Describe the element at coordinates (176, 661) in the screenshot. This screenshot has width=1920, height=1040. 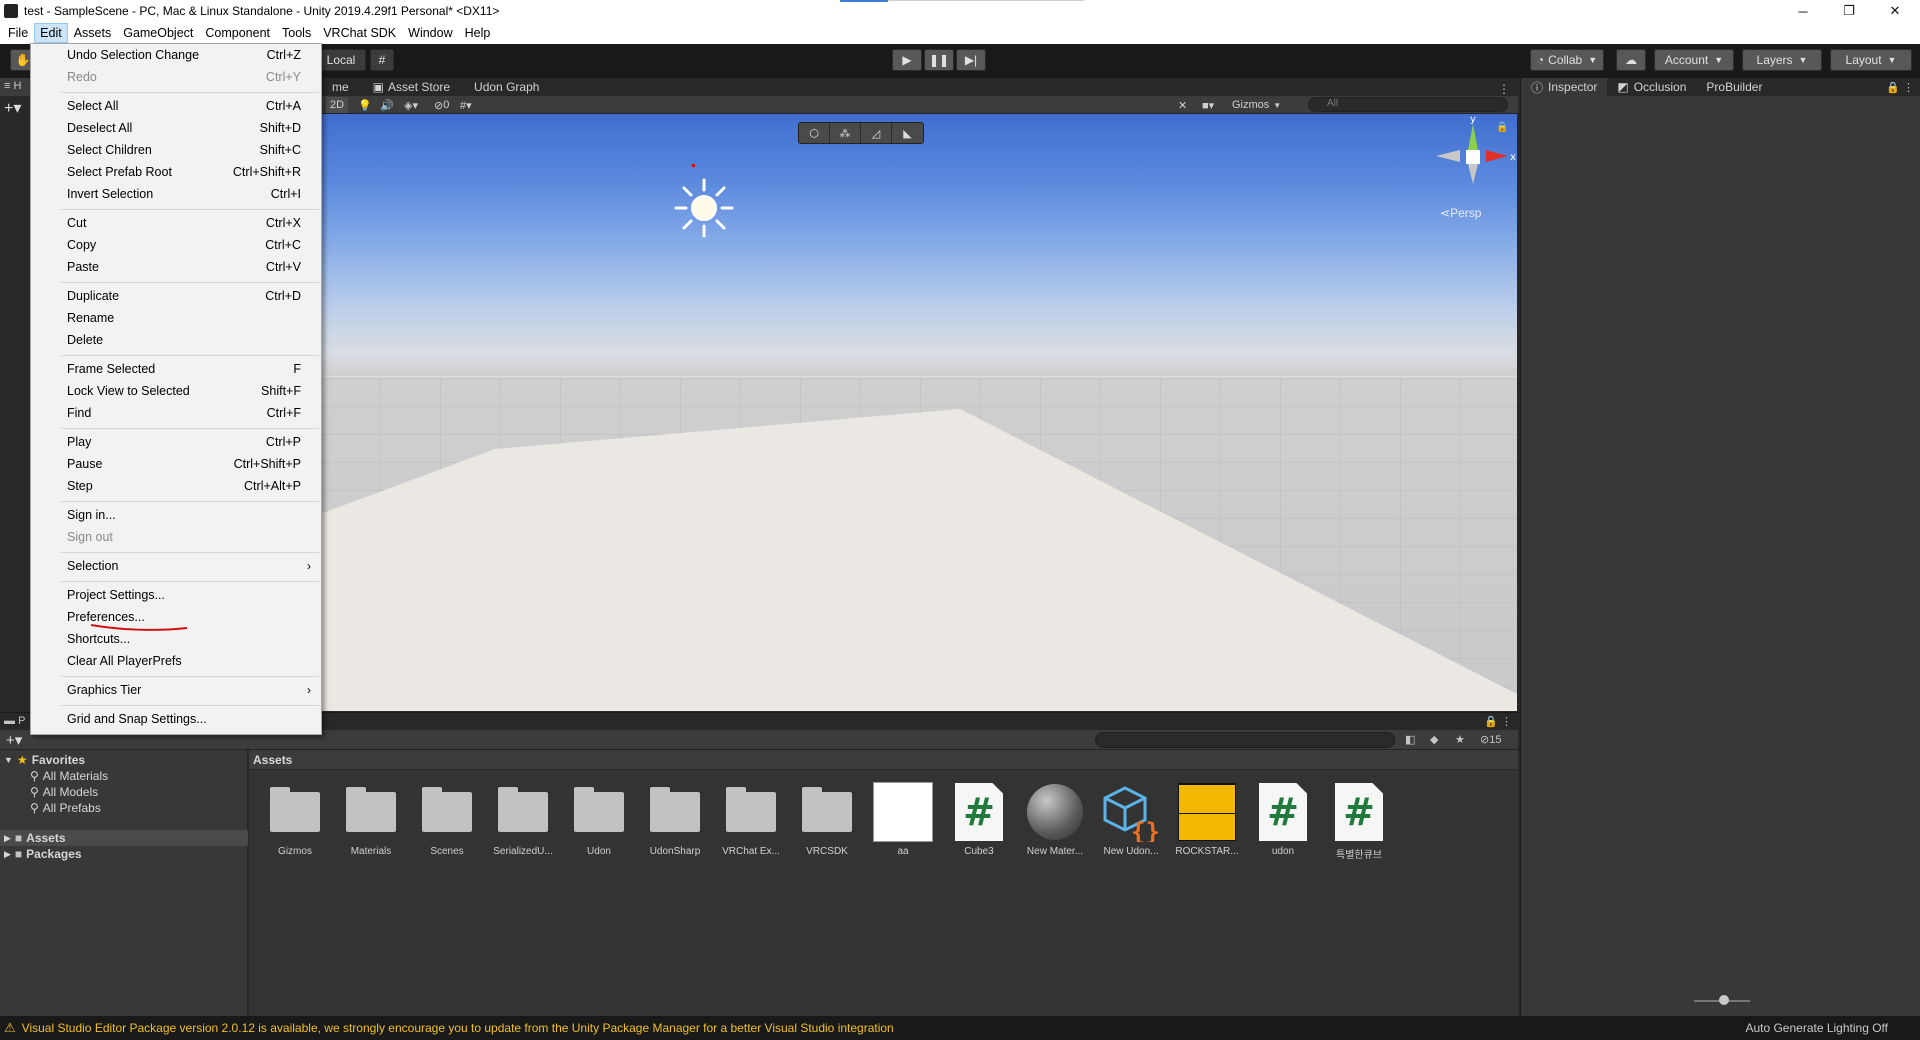
I see `menu-item-clear-playerprefs: Clear All PlayerPrefs` at that location.